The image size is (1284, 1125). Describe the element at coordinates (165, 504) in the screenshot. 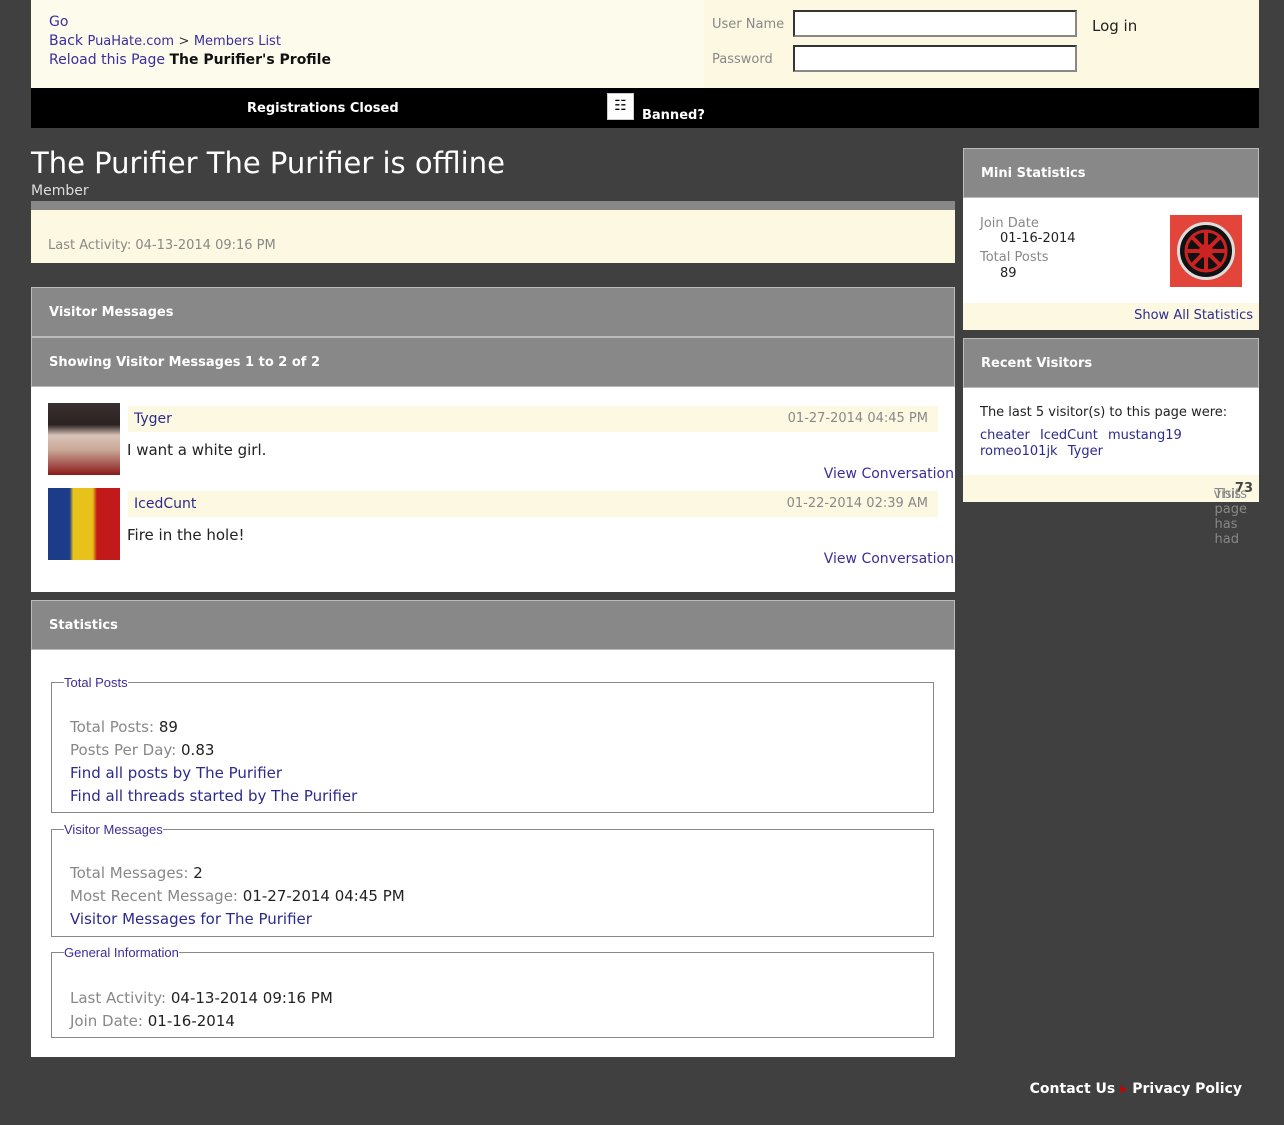

I see `message-author: IcedCunt` at that location.